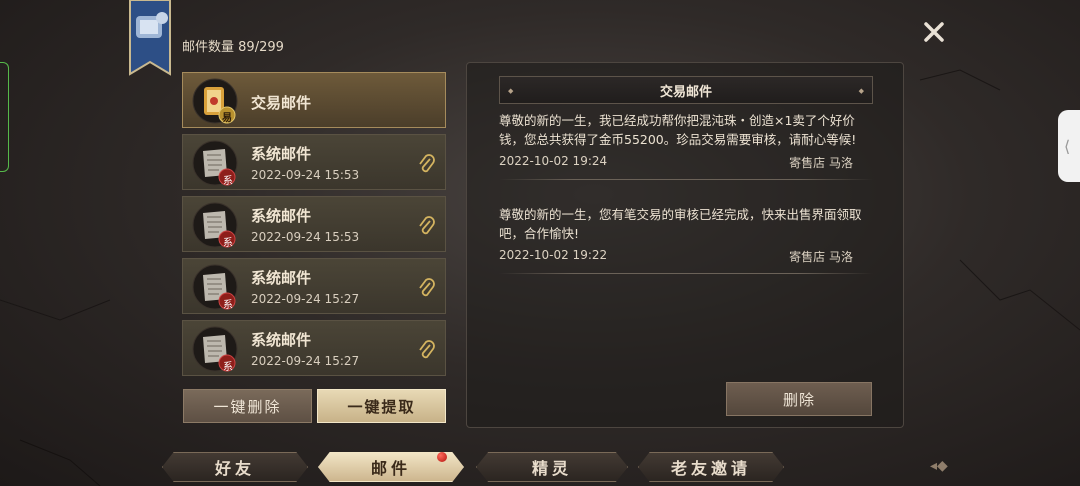 The width and height of the screenshot is (1080, 486). I want to click on detail-header: ◆ 交易邮件 ◆, so click(686, 90).